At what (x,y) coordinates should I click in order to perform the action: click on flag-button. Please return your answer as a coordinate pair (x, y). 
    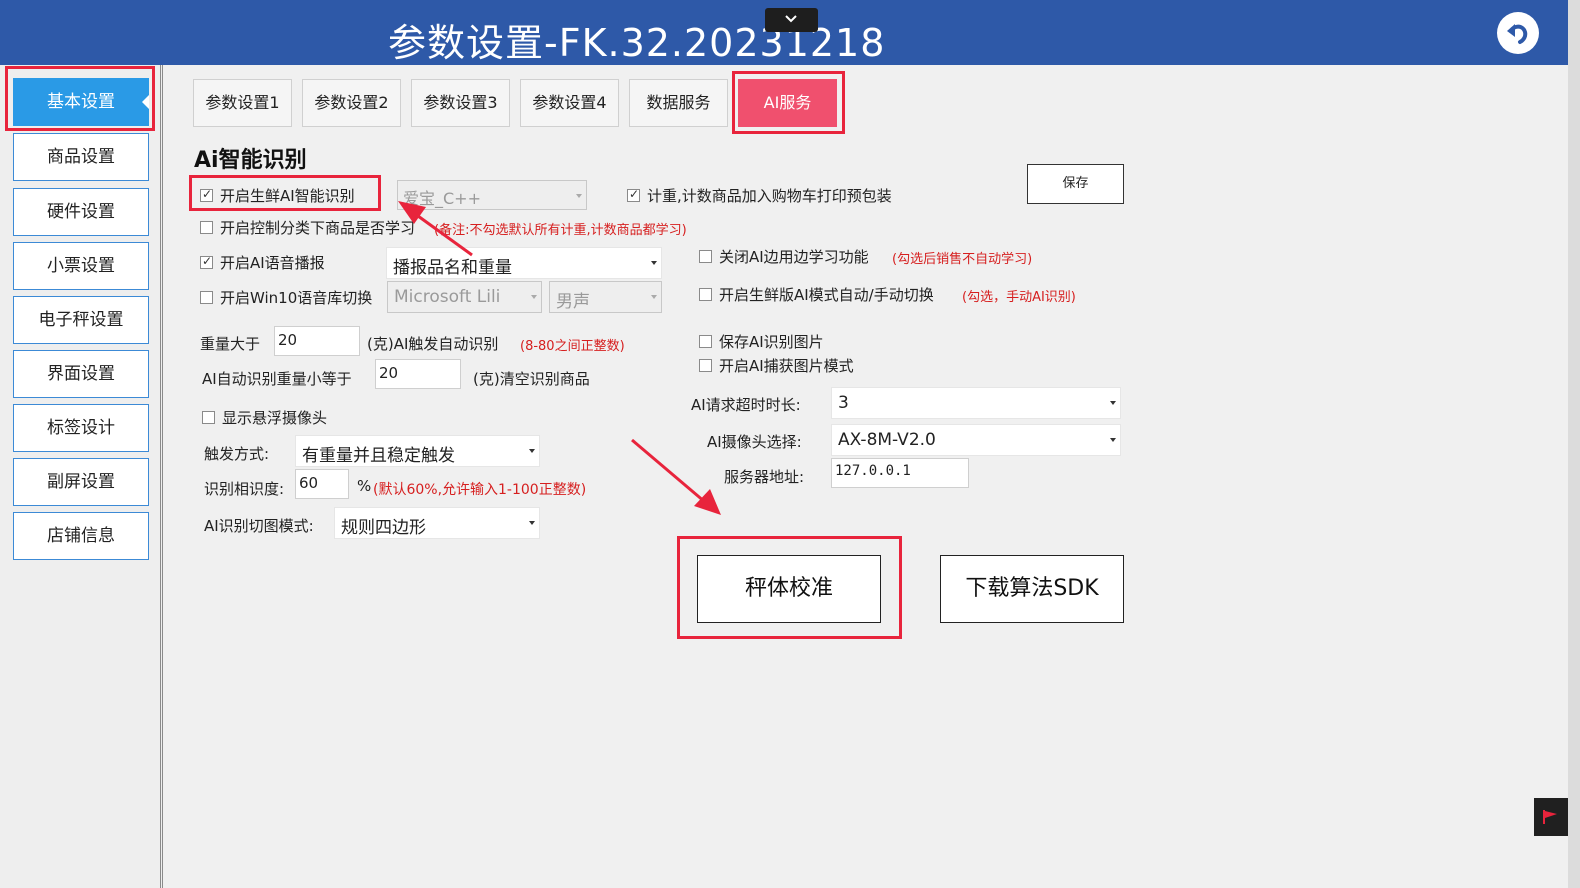
    Looking at the image, I should click on (1551, 817).